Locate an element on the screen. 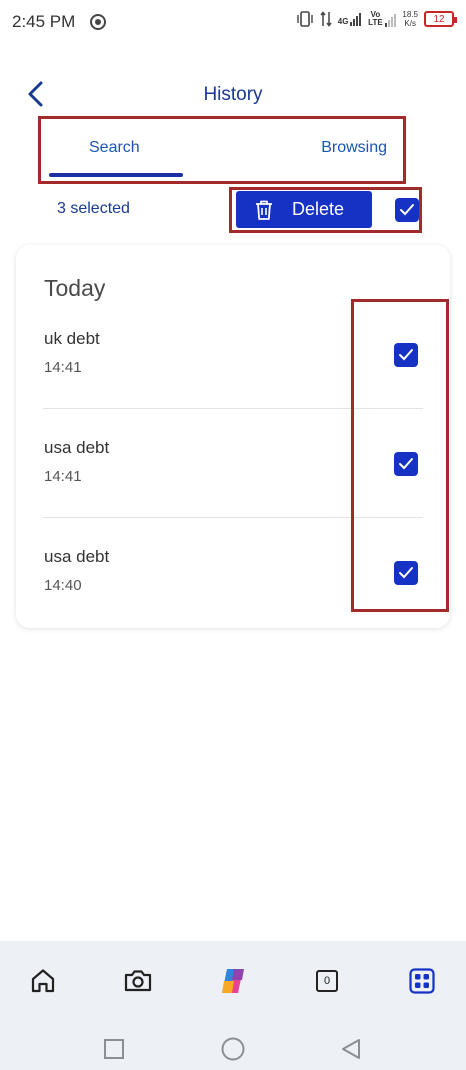 The image size is (466, 1070). history-time: 14:40 is located at coordinates (63, 585).